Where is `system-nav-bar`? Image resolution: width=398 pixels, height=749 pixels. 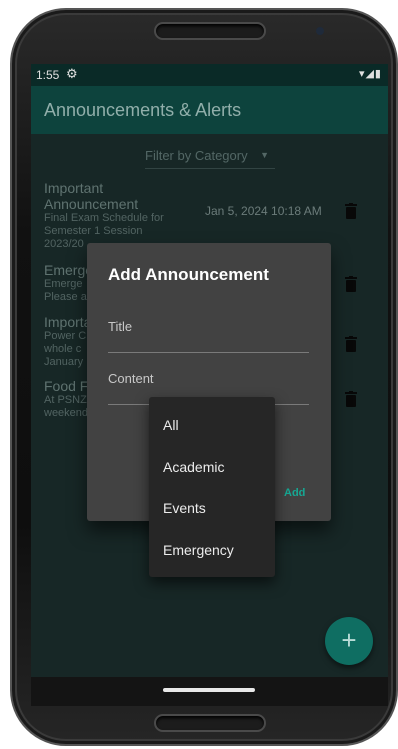 system-nav-bar is located at coordinates (209, 691).